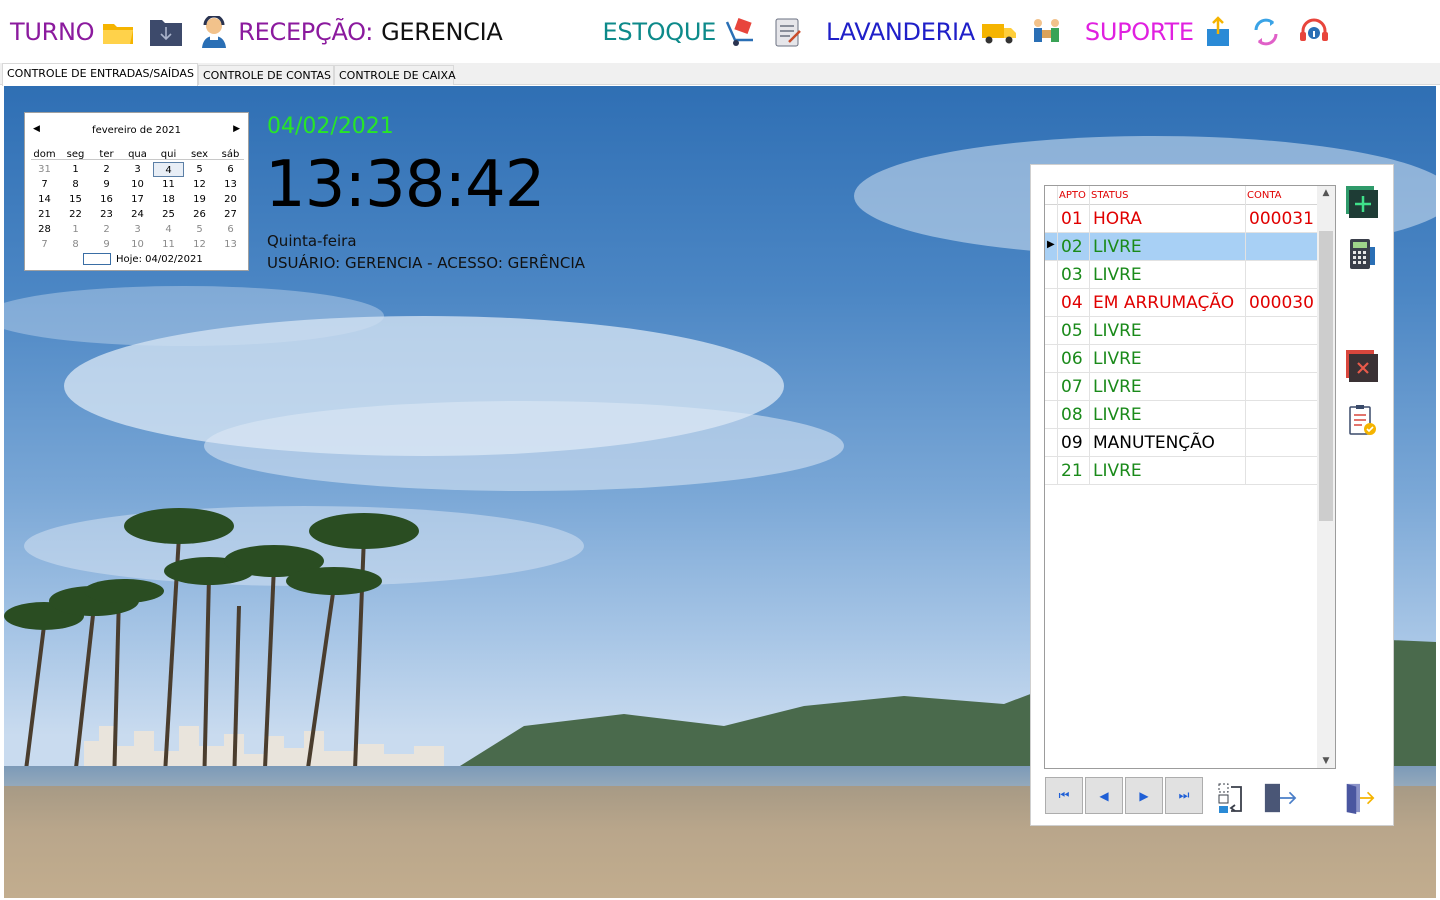 This screenshot has height=900, width=1440. What do you see at coordinates (1181, 247) in the screenshot?
I see `room-row: ▶ 02 LIVRE` at bounding box center [1181, 247].